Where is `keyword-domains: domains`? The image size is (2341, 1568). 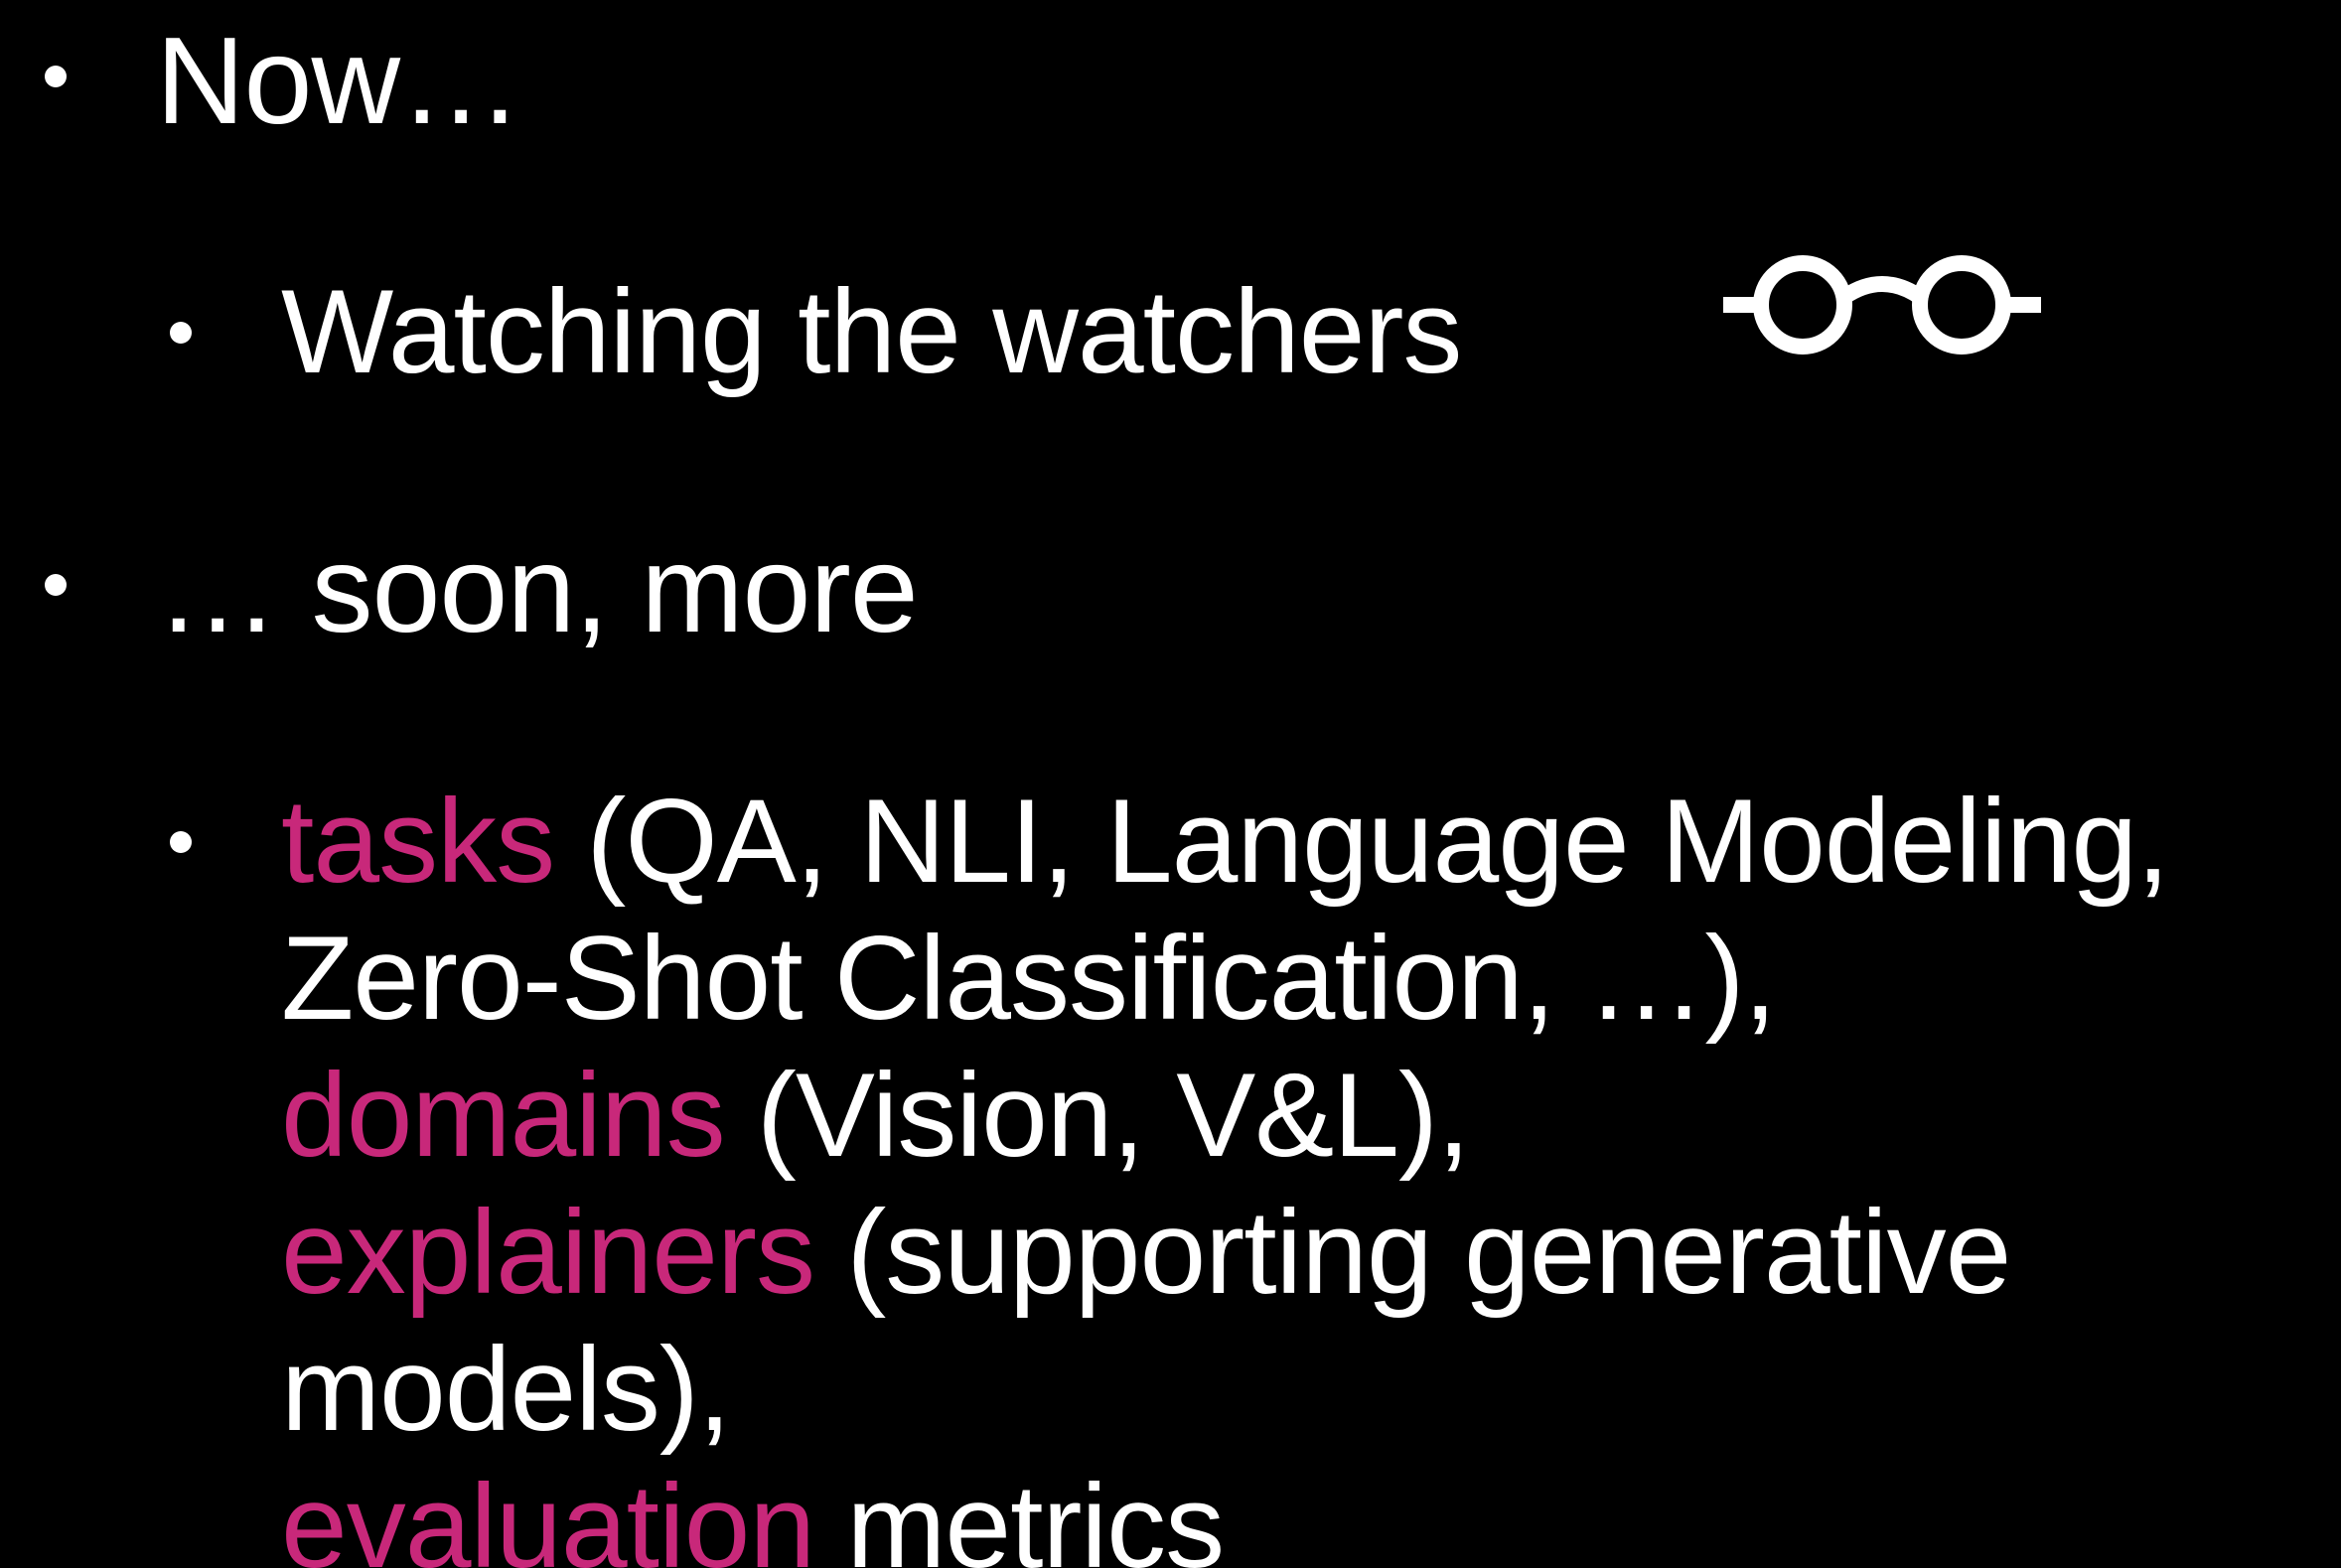 keyword-domains: domains is located at coordinates (503, 1115).